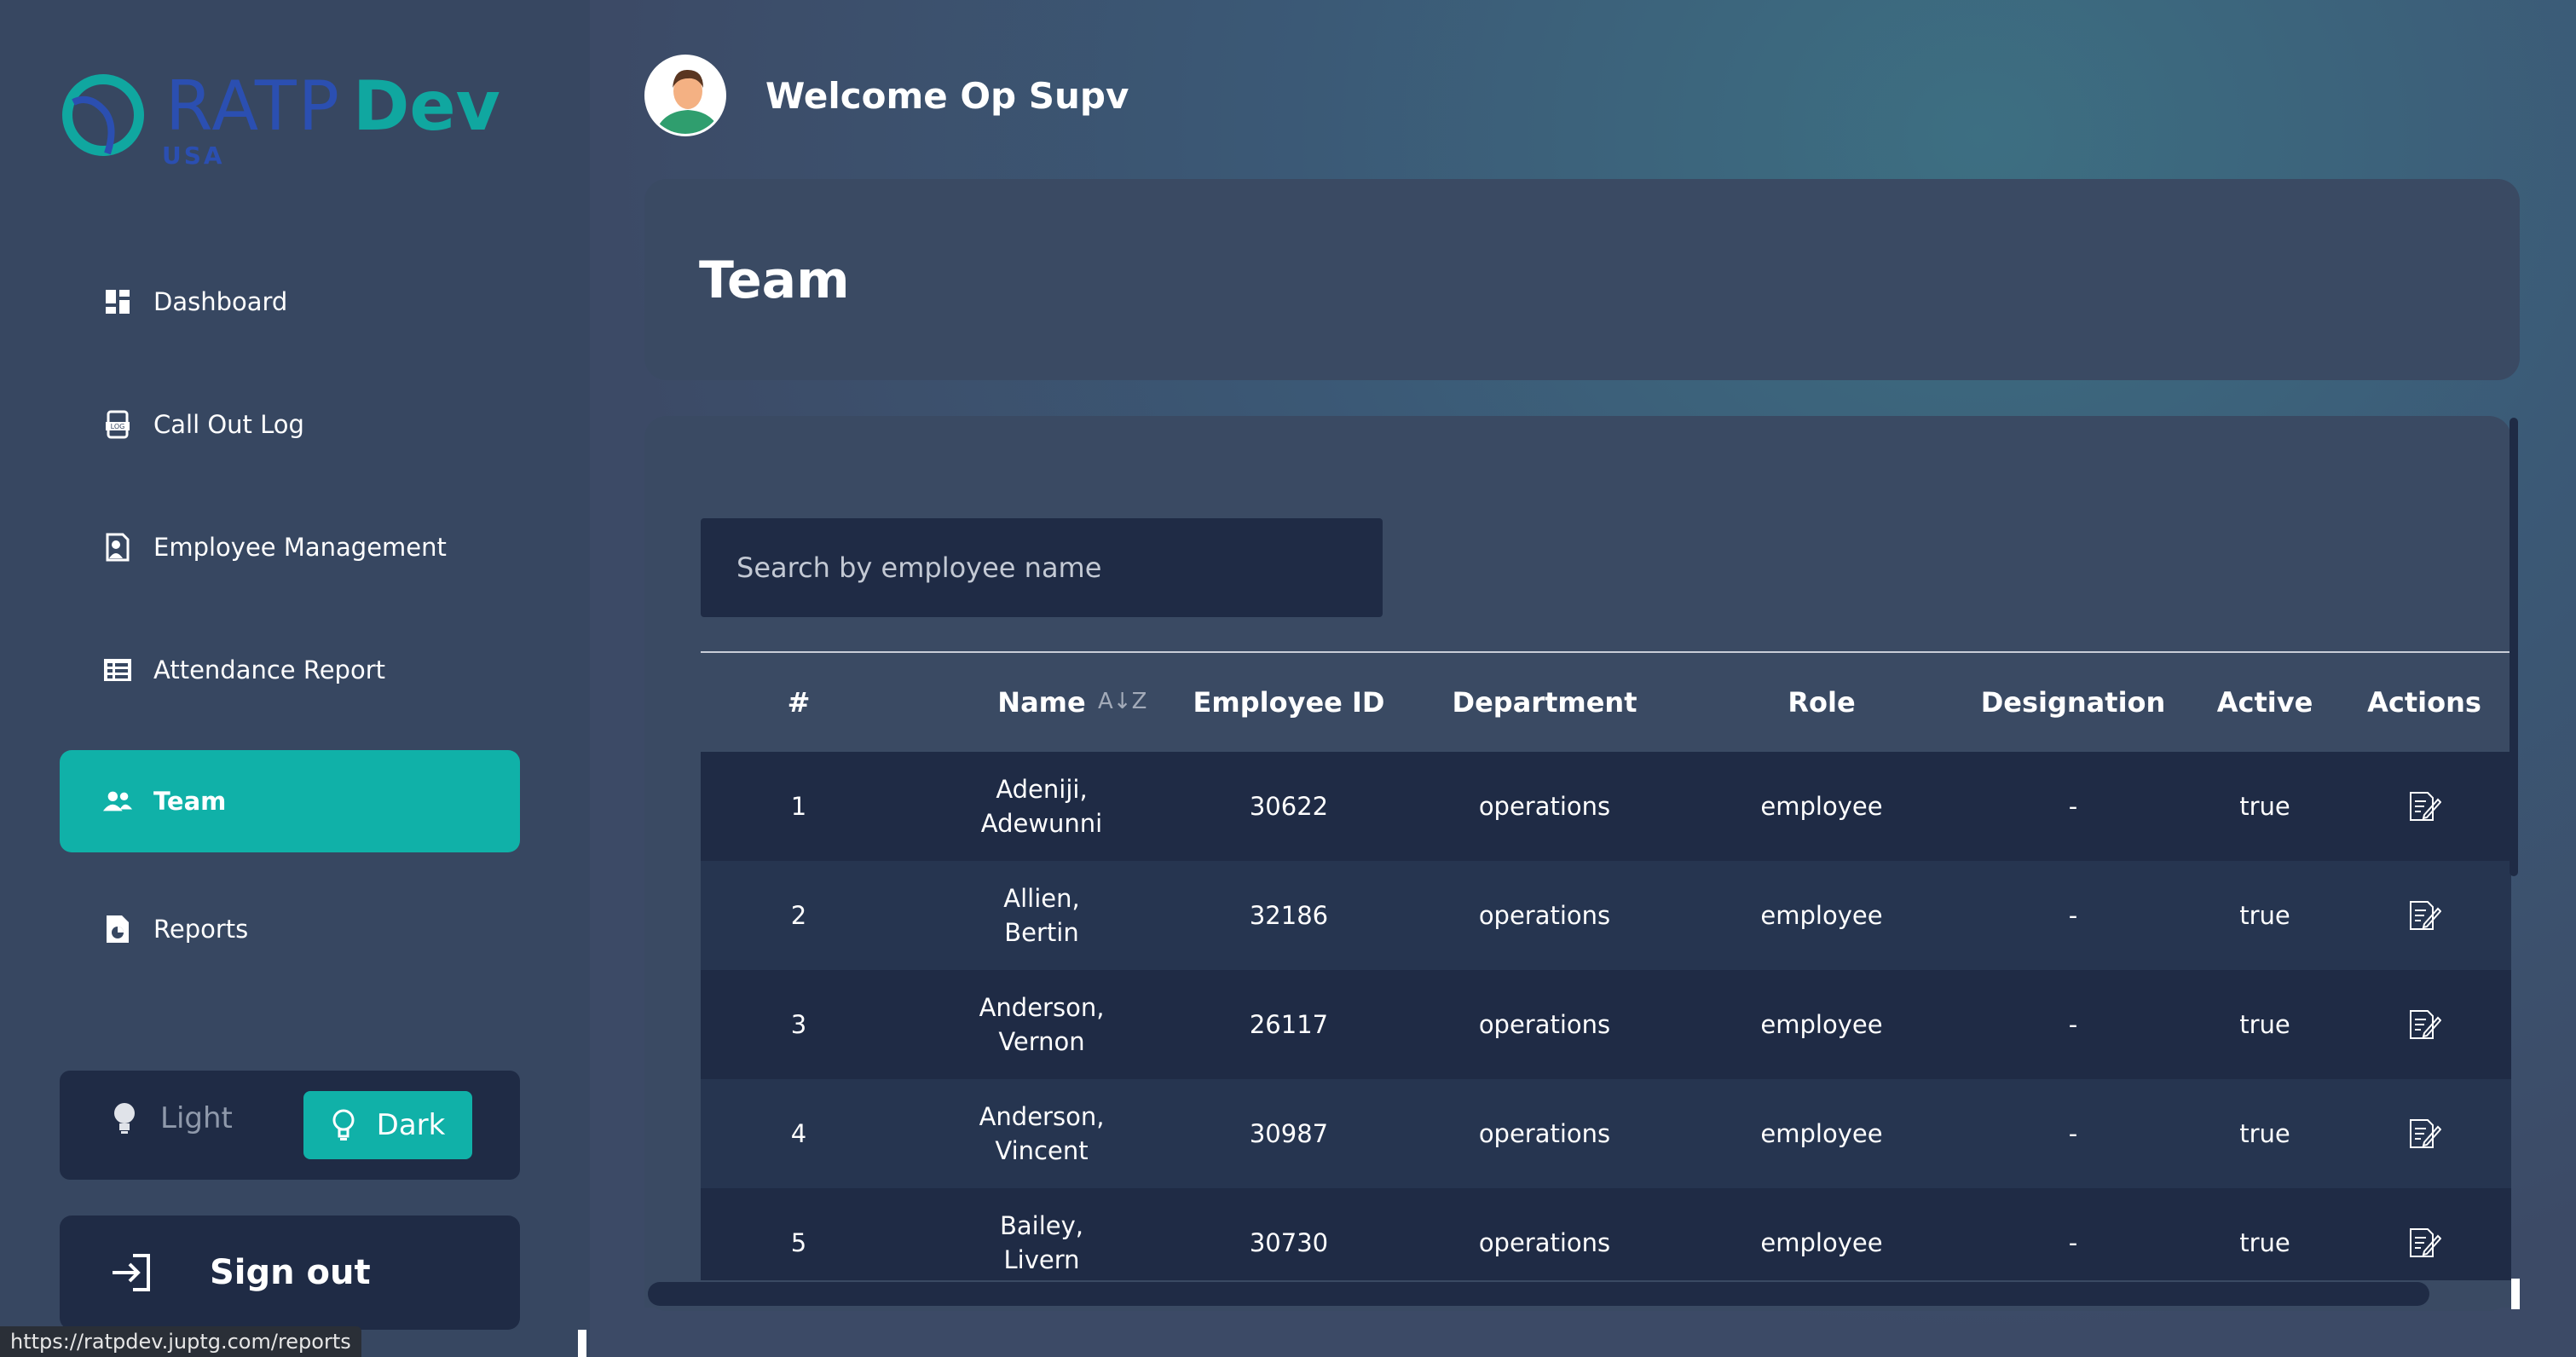 Image resolution: width=2576 pixels, height=1357 pixels. I want to click on lightbulb-outline-icon, so click(343, 1124).